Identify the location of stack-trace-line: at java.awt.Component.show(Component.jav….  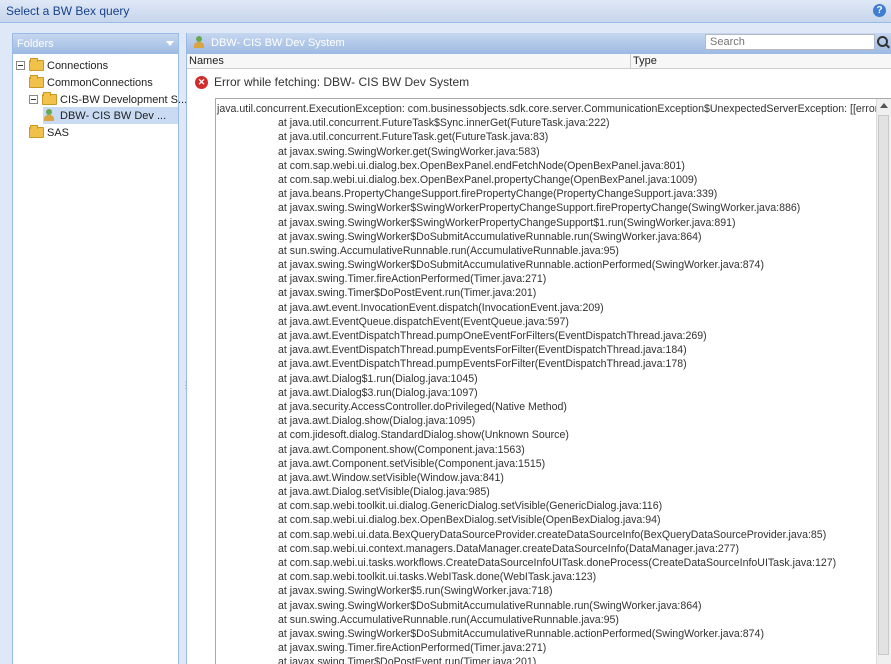
(401, 449).